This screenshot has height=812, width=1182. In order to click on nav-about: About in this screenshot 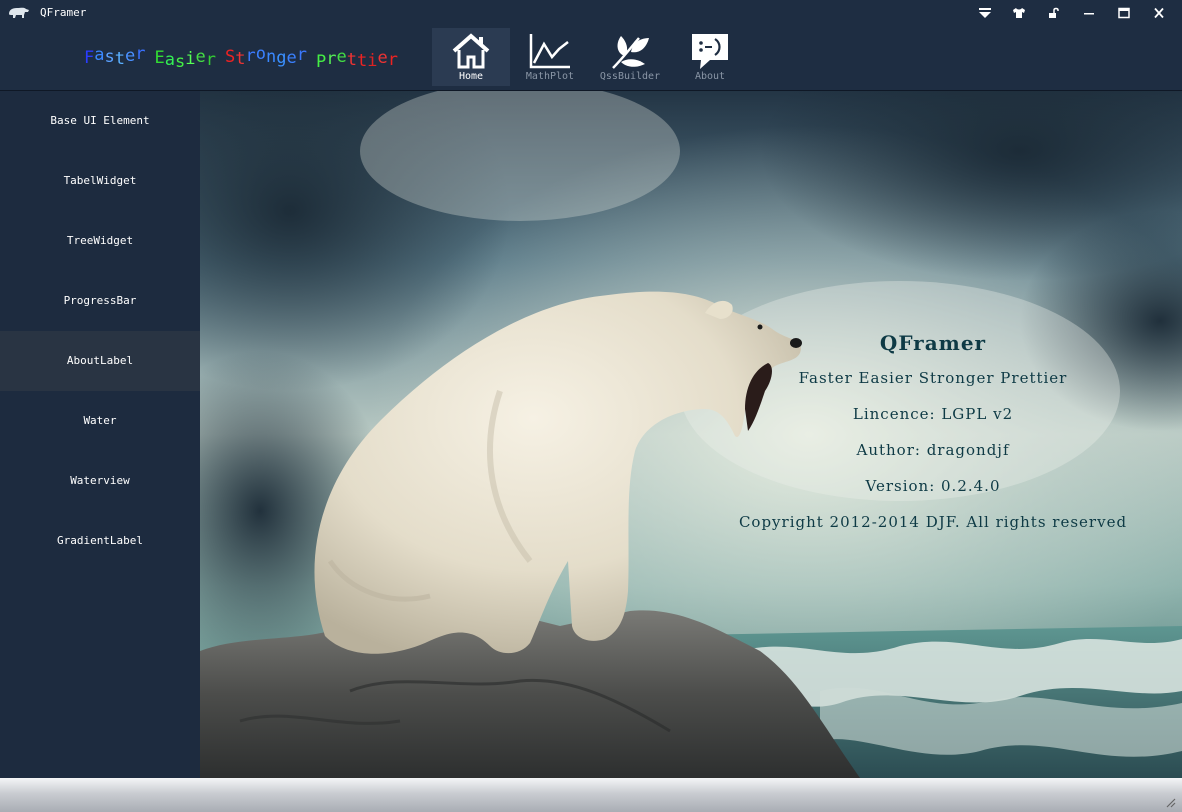, I will do `click(710, 57)`.